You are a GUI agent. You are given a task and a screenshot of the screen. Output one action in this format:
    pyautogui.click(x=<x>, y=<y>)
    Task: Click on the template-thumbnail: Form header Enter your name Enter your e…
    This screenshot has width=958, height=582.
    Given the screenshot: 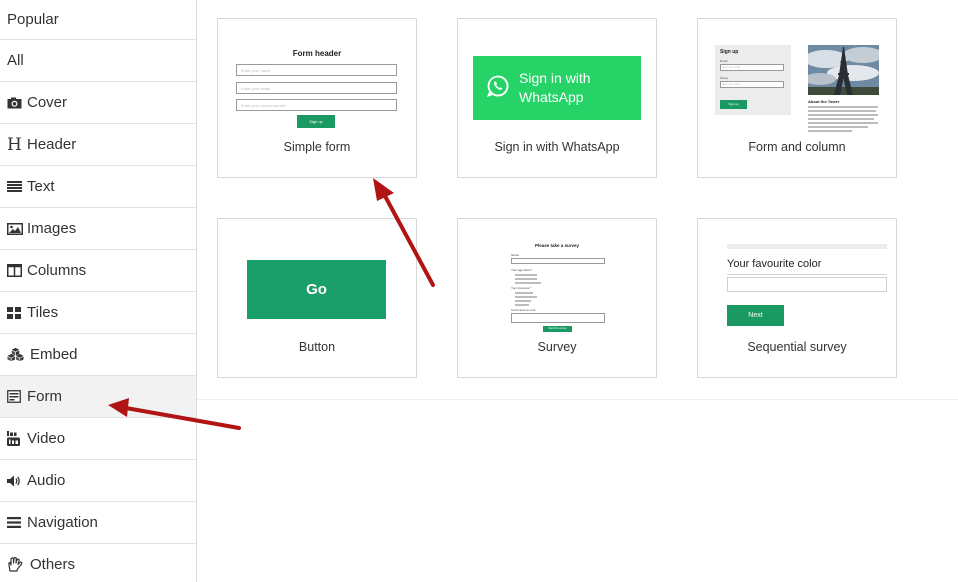 What is the action you would take?
    pyautogui.click(x=317, y=78)
    